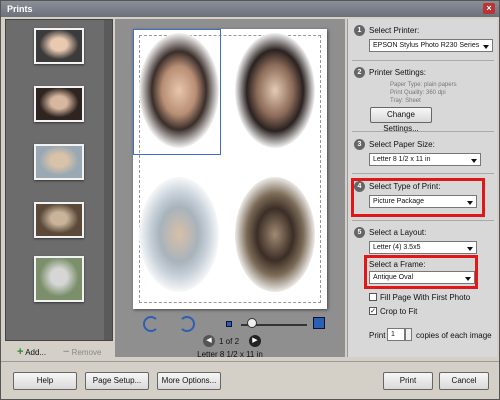 This screenshot has width=500, height=400. I want to click on selected-photo-outline, so click(177, 92).